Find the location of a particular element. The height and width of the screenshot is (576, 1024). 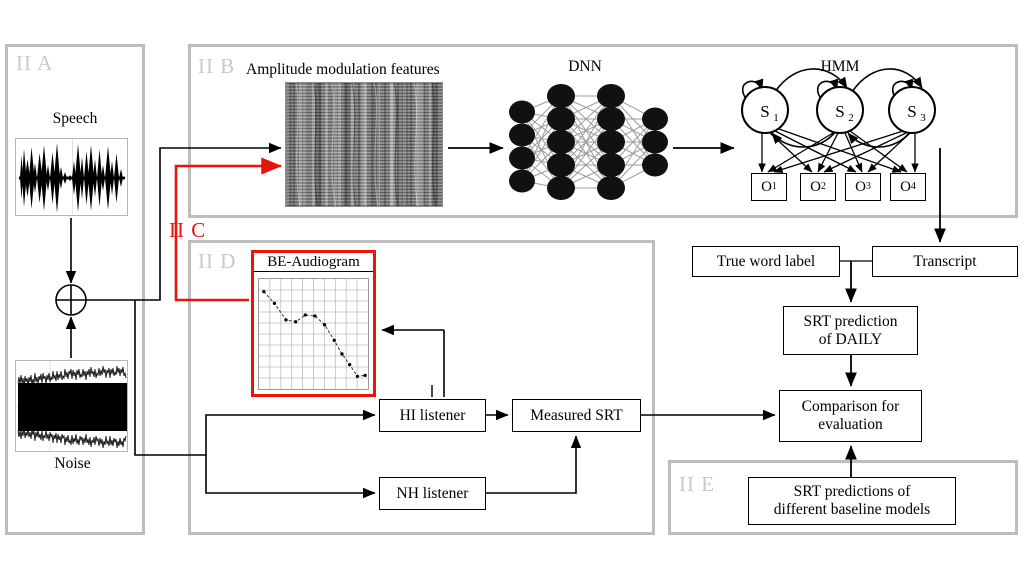

svg-text: 1 is located at coordinates (776, 118).